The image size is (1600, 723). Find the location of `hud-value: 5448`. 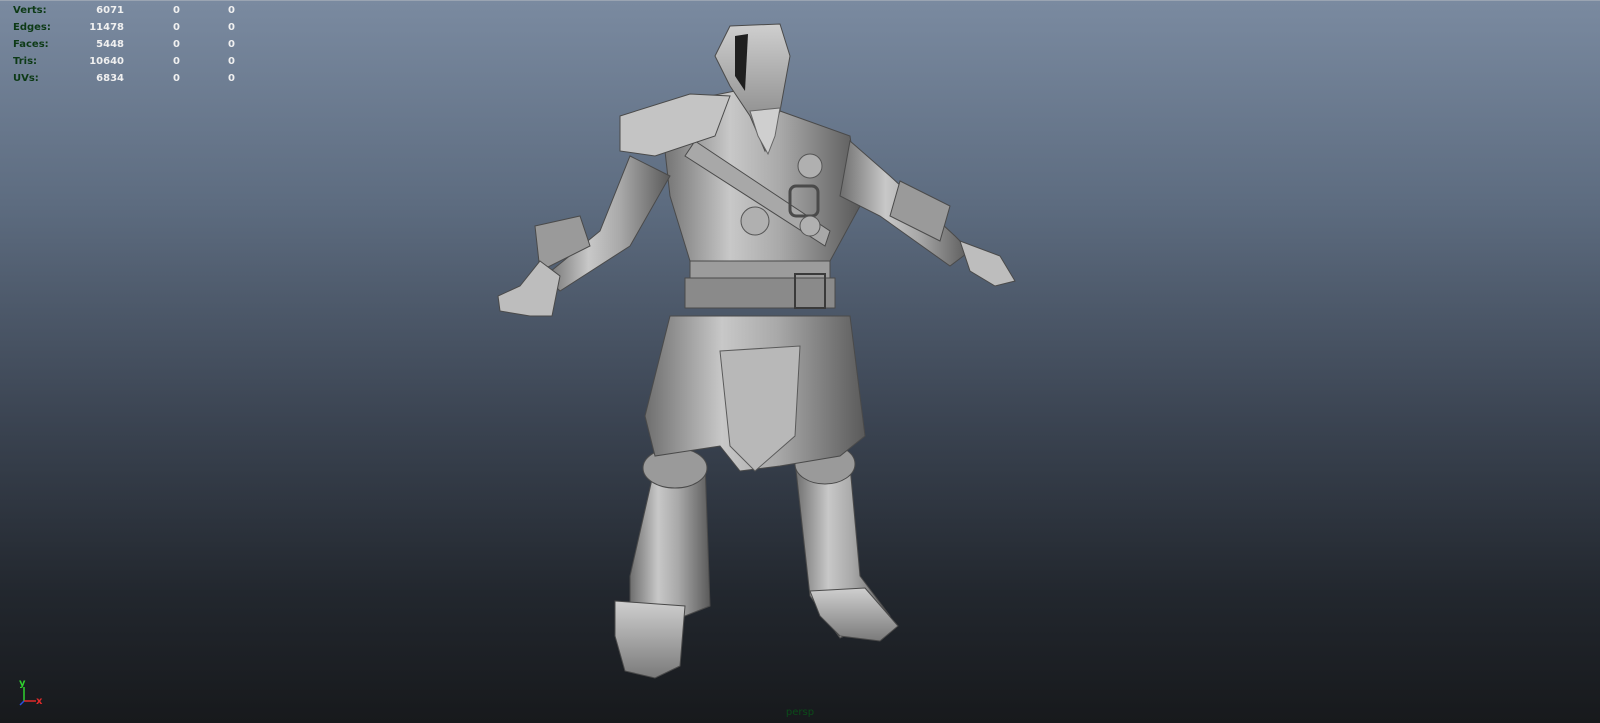

hud-value: 5448 is located at coordinates (110, 44).